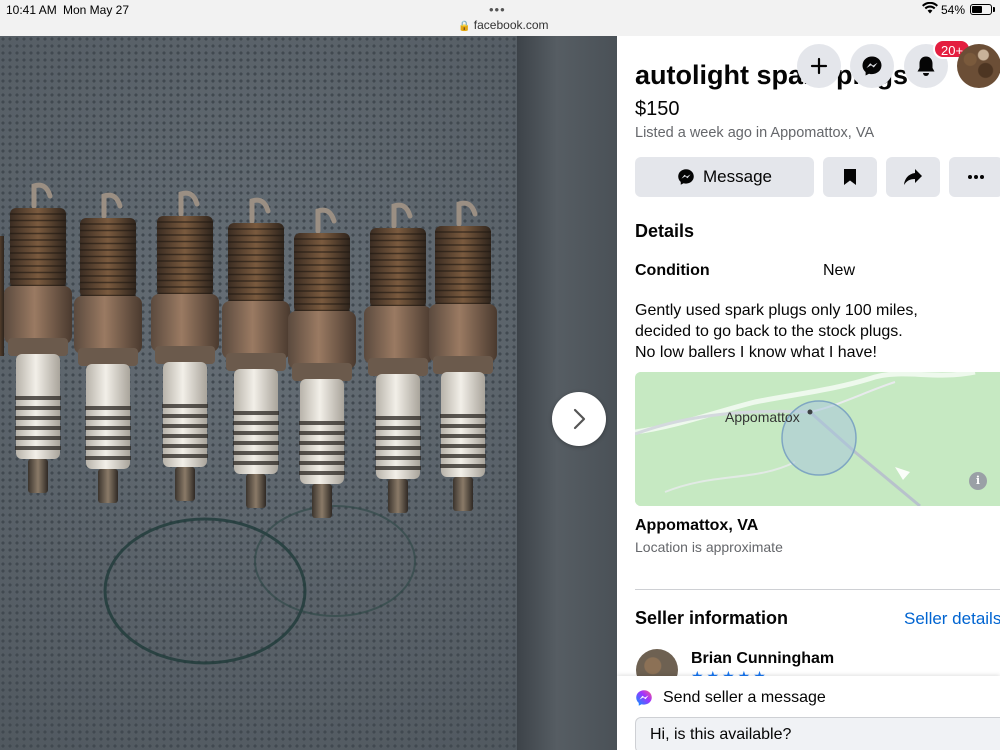 The width and height of the screenshot is (1000, 750). Describe the element at coordinates (511, 25) in the screenshot. I see `url-text: facebook.com` at that location.